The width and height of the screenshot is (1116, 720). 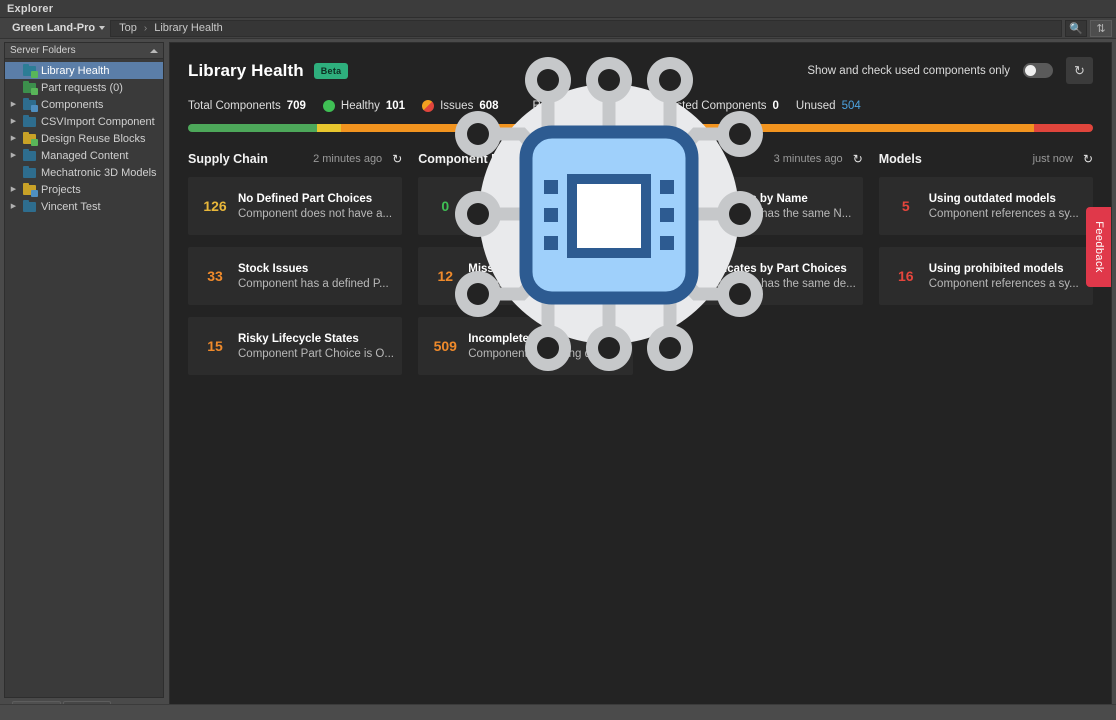 I want to click on breadcrumb-bar: Green Land-Pro Top › Library Health 🔍 ⇅, so click(x=558, y=28).